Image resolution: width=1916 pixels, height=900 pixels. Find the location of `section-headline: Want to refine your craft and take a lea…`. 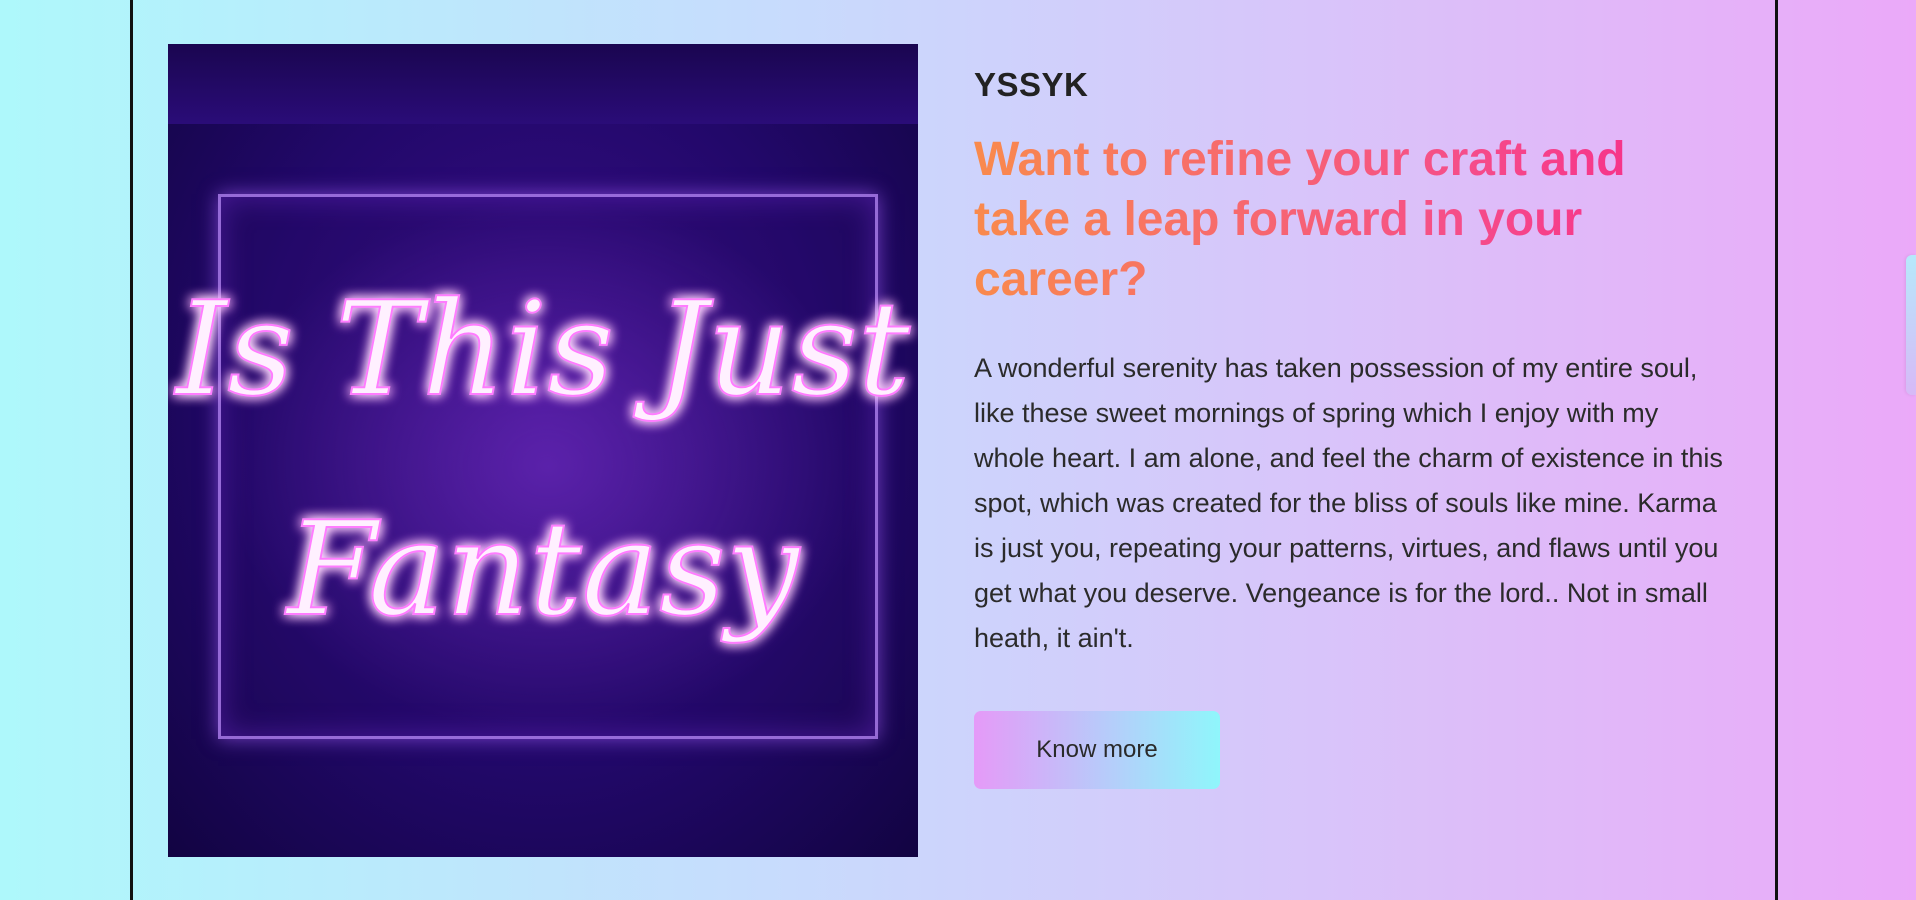

section-headline: Want to refine your craft and take a lea… is located at coordinates (1324, 220).